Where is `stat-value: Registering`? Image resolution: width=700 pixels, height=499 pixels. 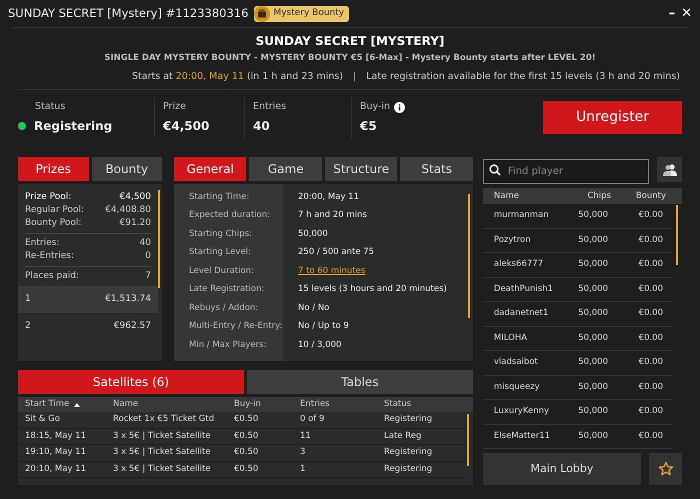 stat-value: Registering is located at coordinates (73, 127).